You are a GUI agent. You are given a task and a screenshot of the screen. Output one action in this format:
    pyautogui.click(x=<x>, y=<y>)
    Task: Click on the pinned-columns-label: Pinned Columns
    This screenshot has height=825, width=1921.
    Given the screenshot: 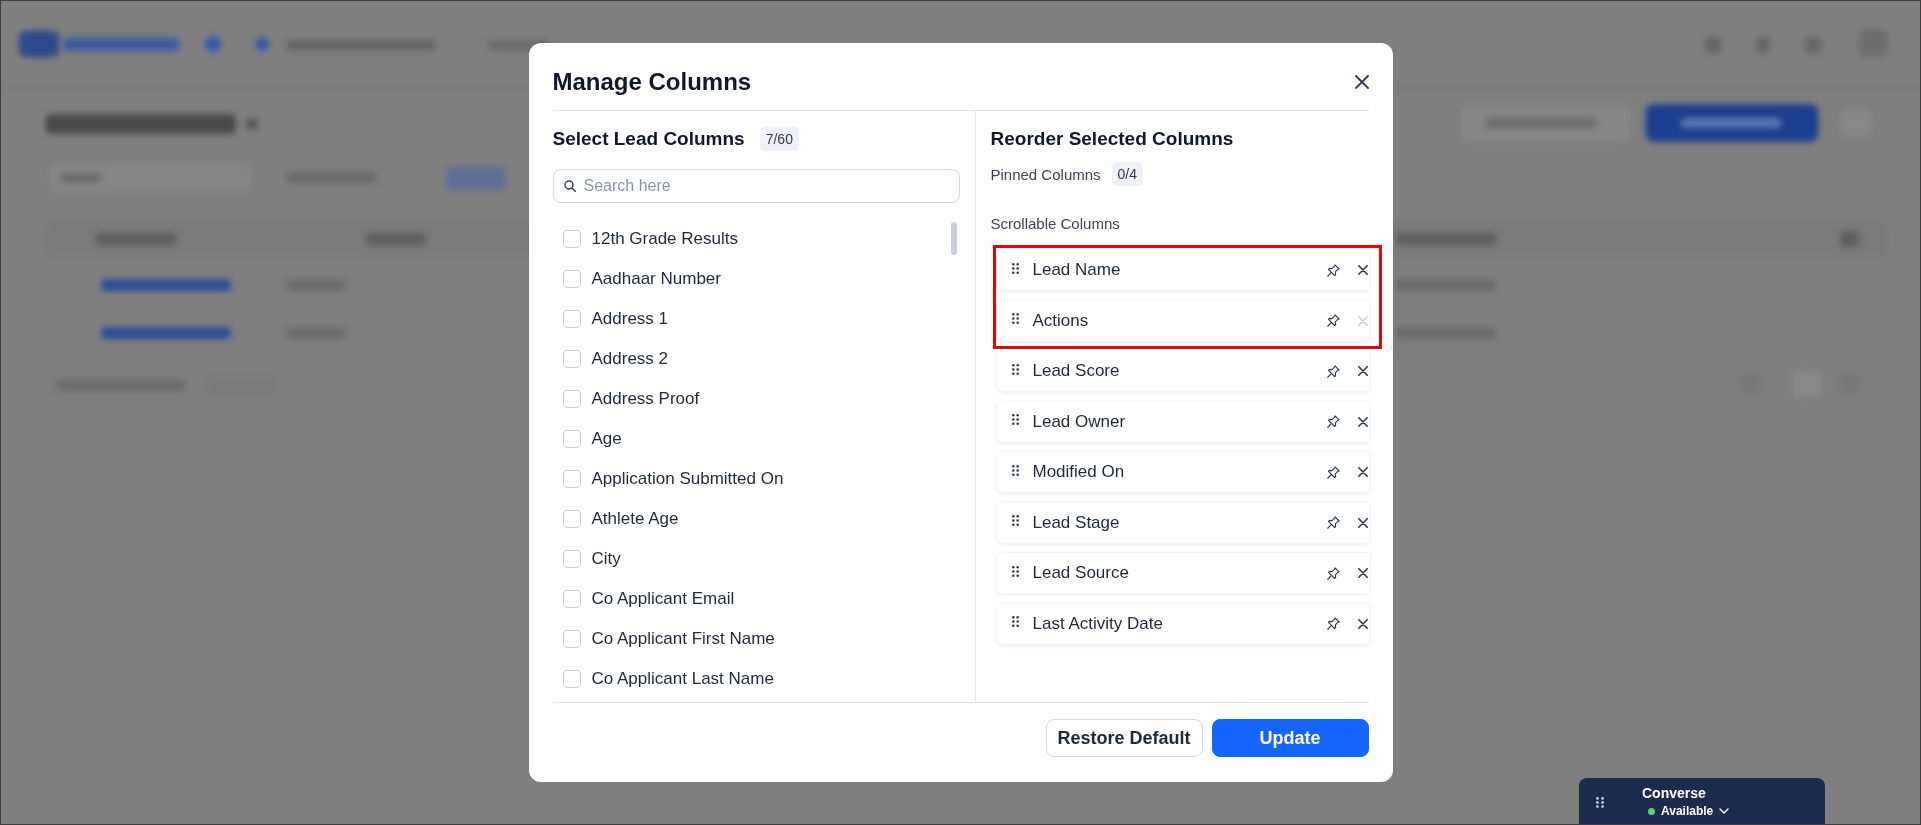 What is the action you would take?
    pyautogui.click(x=1045, y=174)
    